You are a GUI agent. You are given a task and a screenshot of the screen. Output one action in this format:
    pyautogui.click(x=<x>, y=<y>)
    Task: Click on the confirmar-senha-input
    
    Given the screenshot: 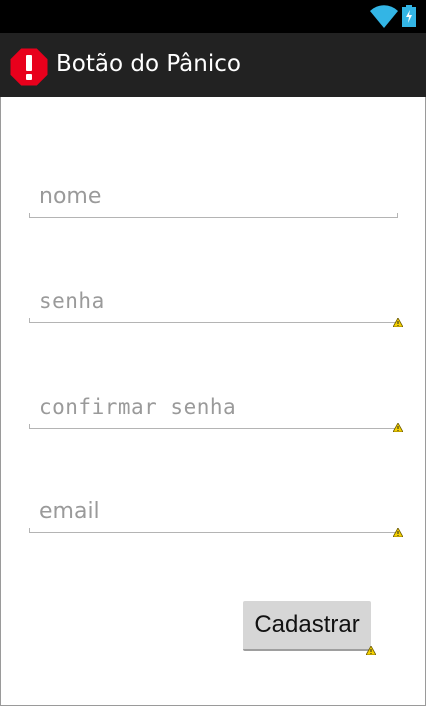 What is the action you would take?
    pyautogui.click(x=209, y=407)
    